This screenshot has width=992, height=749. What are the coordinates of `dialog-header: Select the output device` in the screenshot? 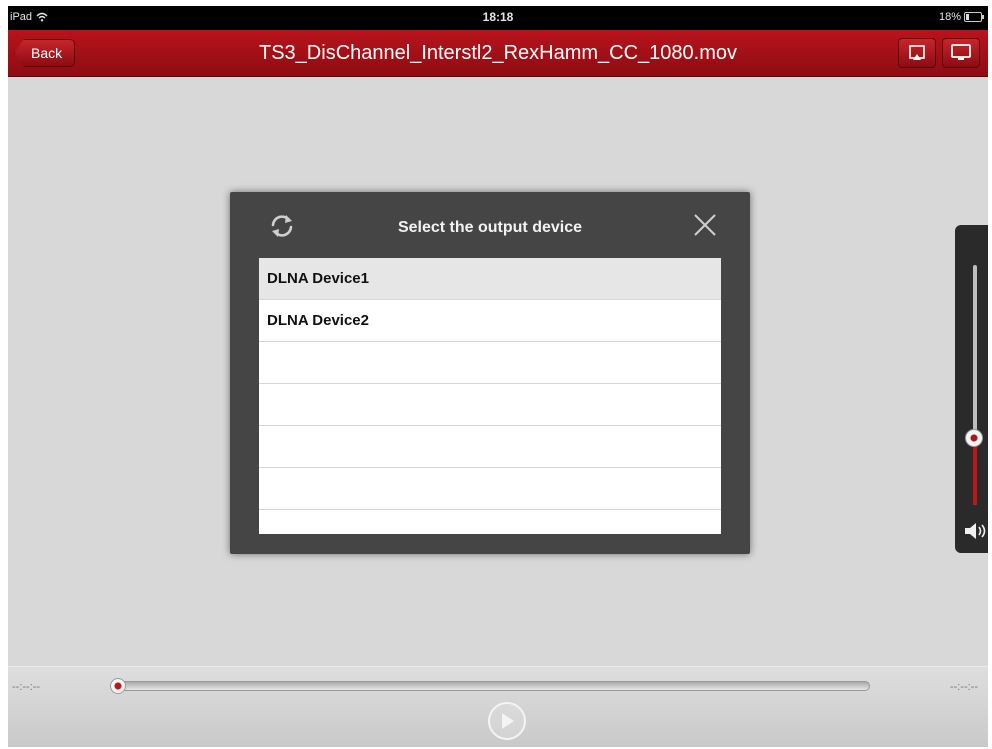 It's located at (490, 225).